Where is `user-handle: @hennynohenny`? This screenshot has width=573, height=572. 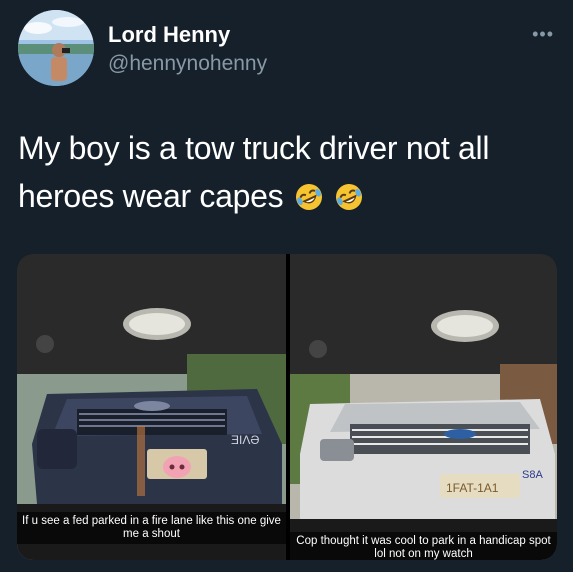
user-handle: @hennynohenny is located at coordinates (187, 64).